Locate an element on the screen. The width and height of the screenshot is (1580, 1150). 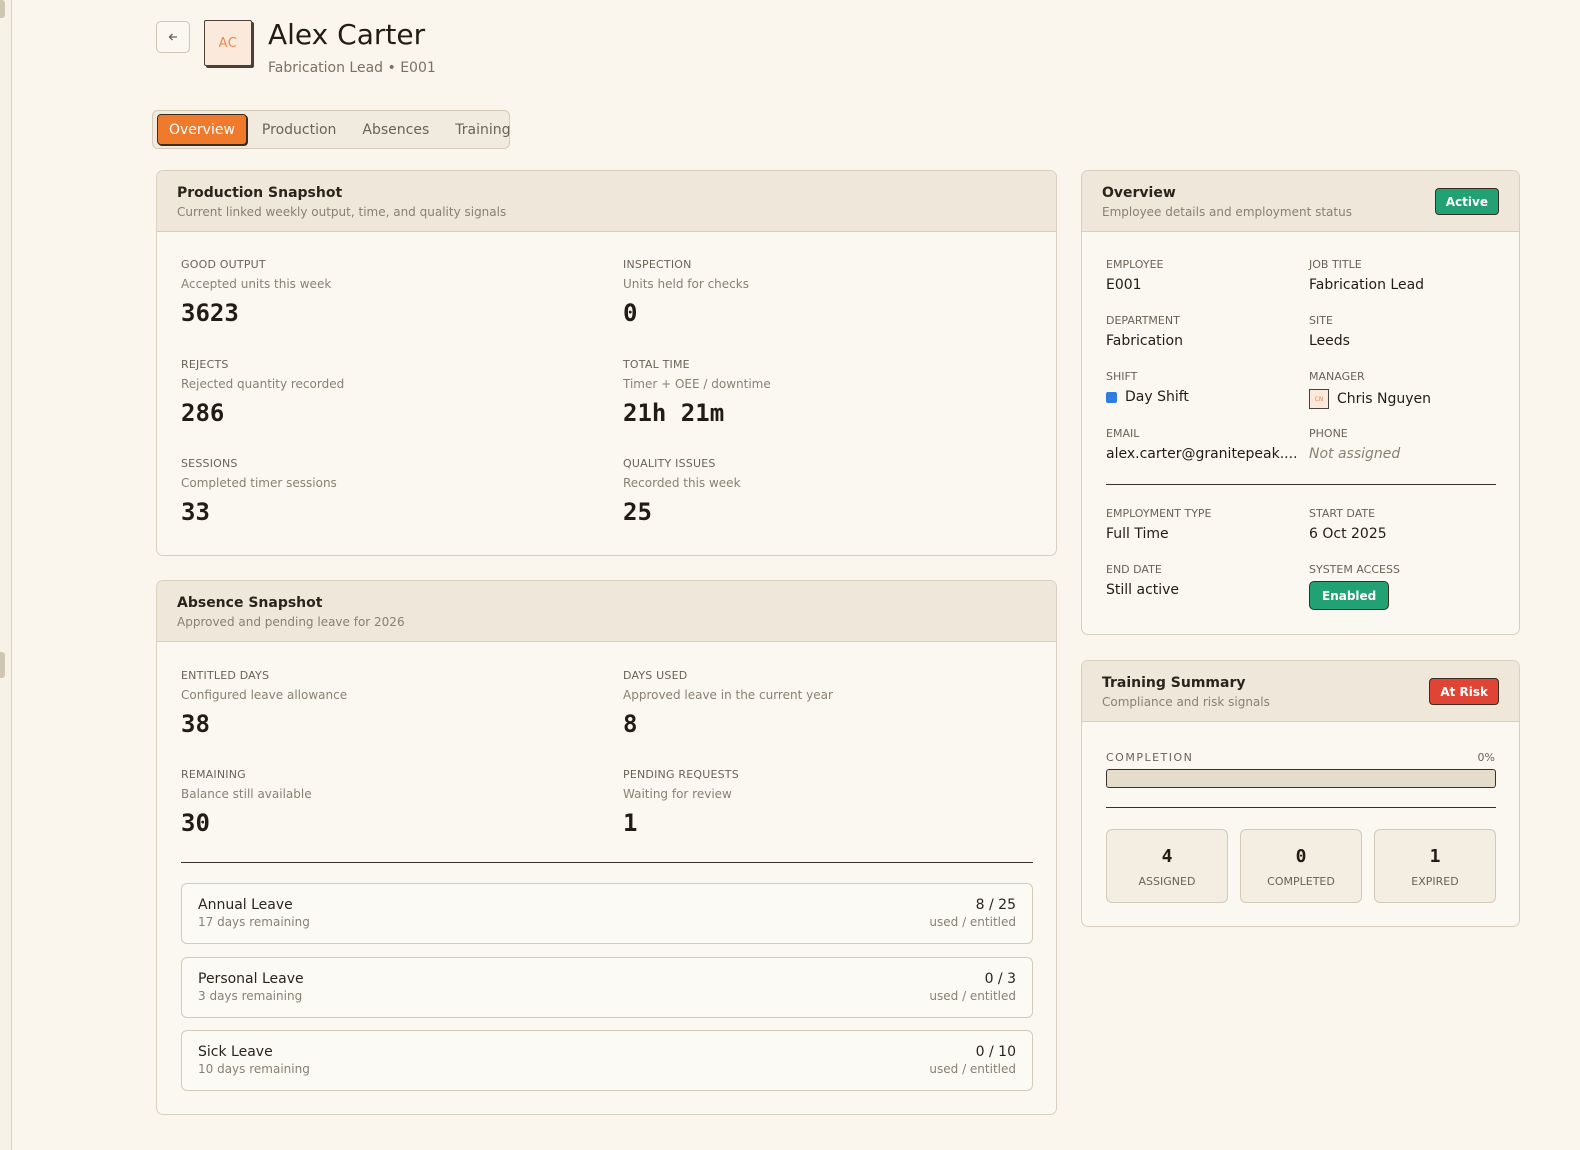
tab-production: Production is located at coordinates (299, 129).